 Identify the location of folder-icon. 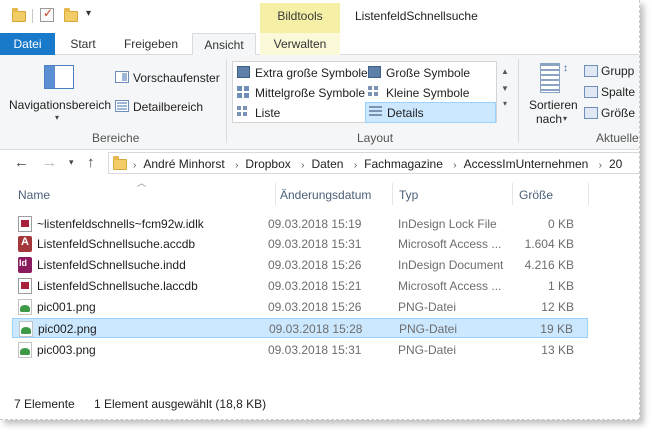
(20, 16).